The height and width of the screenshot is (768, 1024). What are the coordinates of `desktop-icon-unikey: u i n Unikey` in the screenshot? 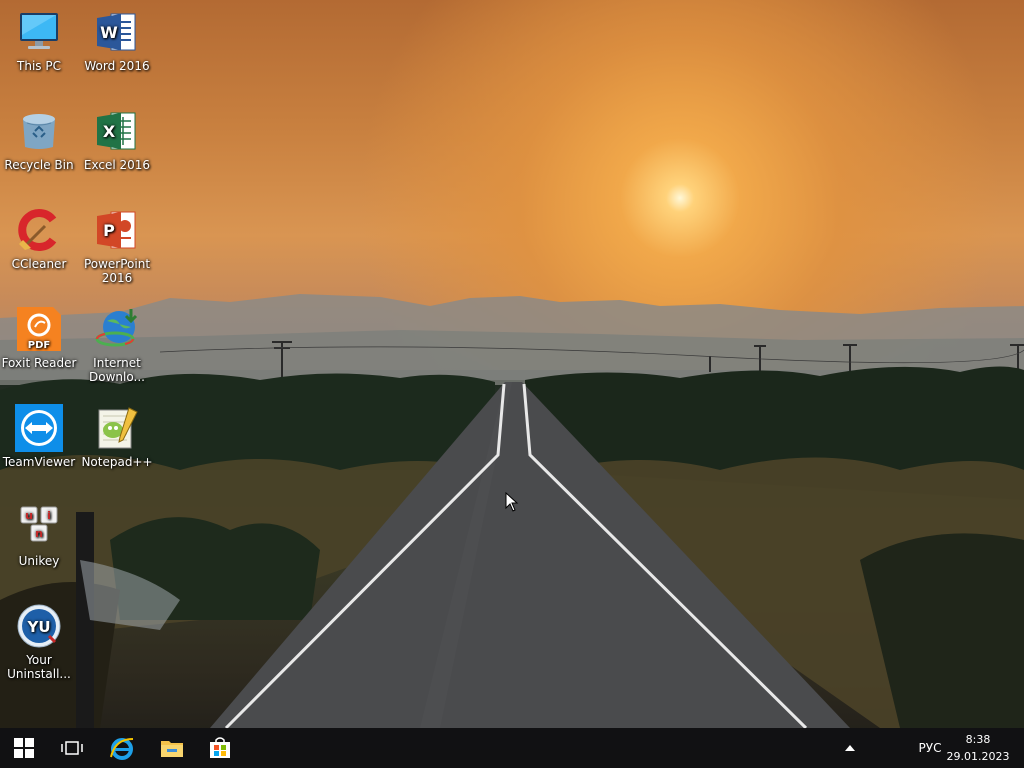 It's located at (39, 549).